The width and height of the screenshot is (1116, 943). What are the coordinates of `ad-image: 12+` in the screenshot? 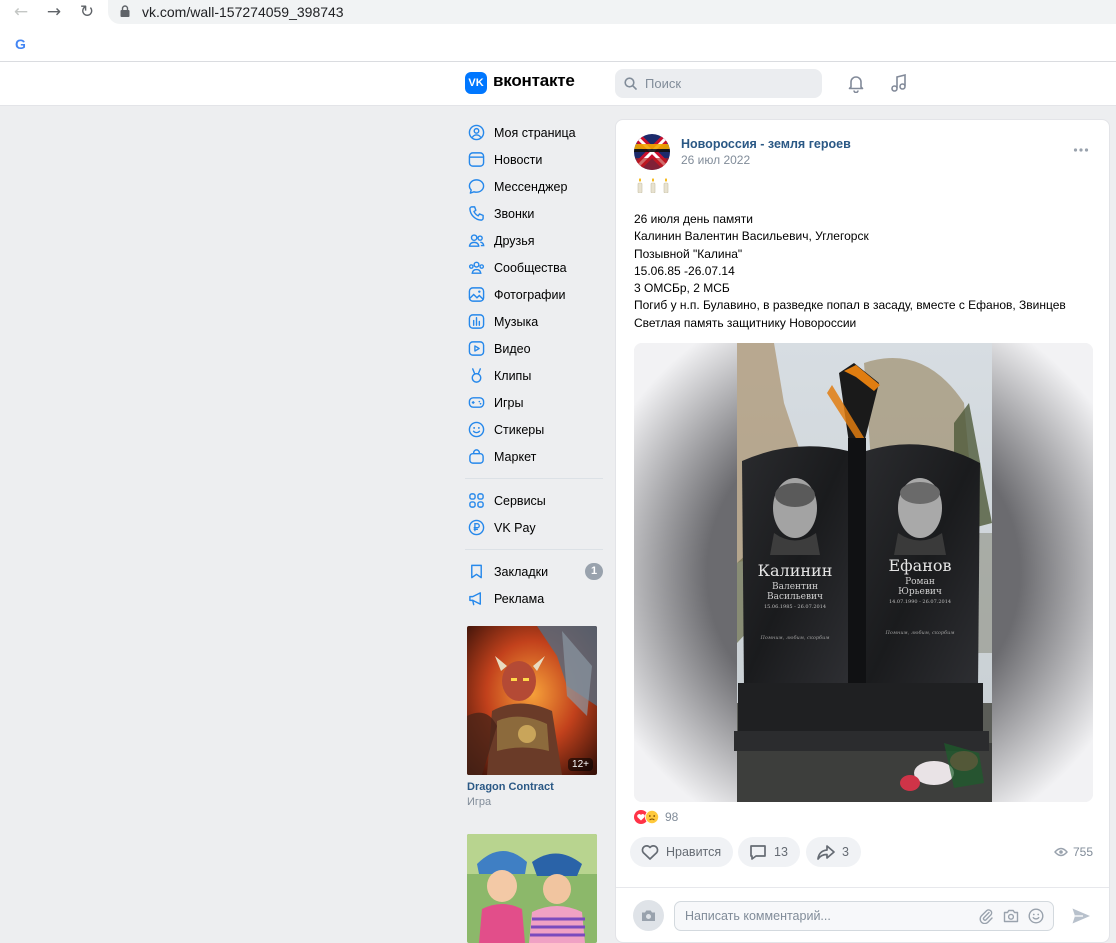 It's located at (532, 700).